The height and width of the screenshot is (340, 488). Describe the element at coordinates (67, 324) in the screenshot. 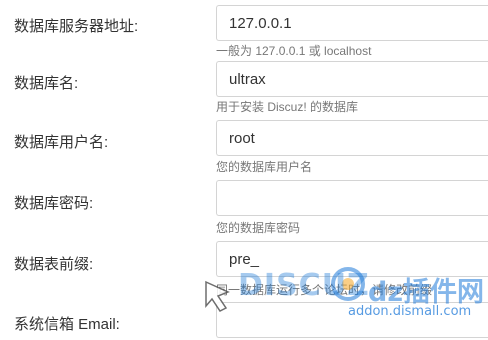

I see `admin-email-label: 系统信箱 Email:` at that location.